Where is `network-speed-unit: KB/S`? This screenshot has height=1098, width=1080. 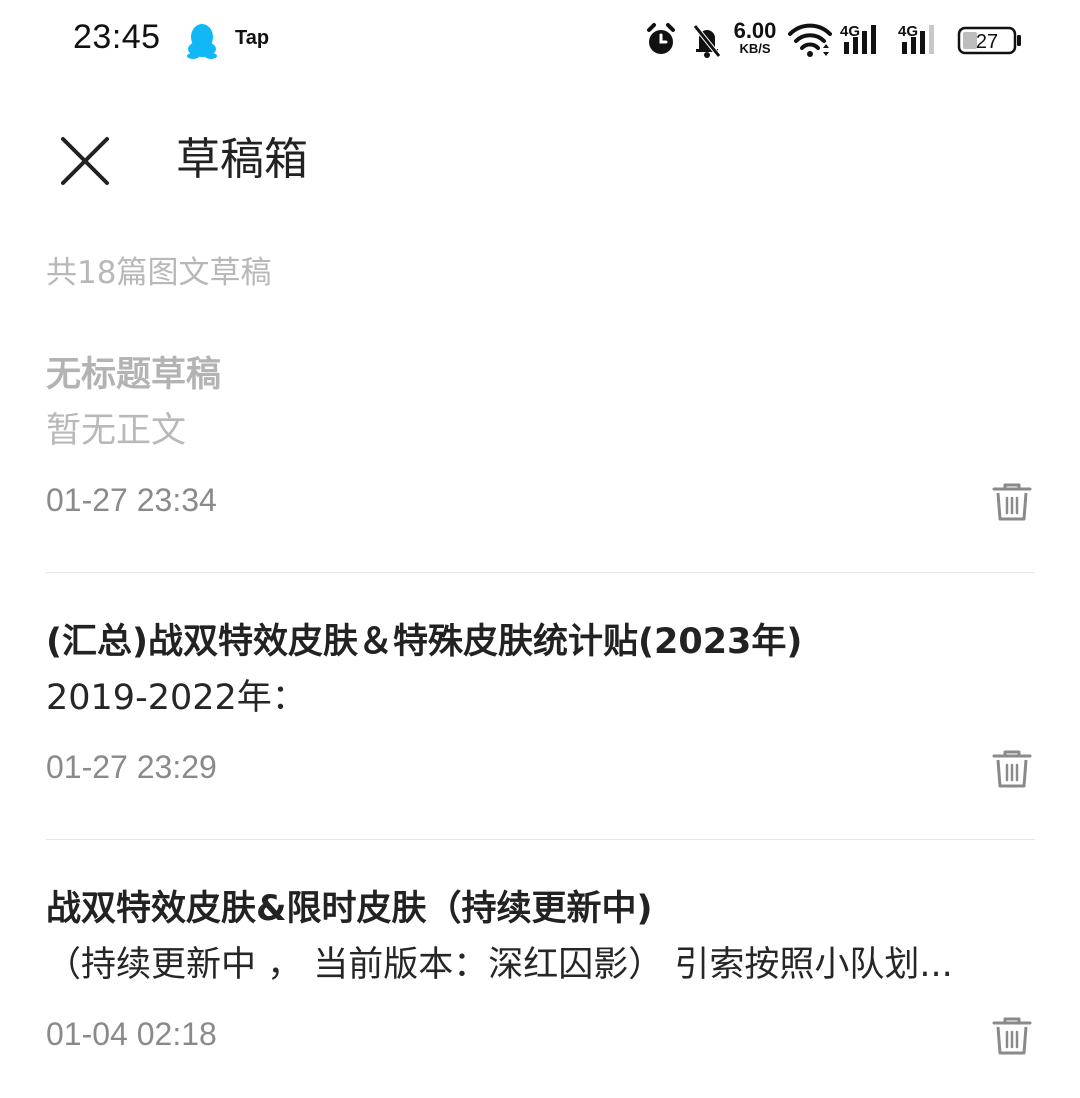 network-speed-unit: KB/S is located at coordinates (755, 48).